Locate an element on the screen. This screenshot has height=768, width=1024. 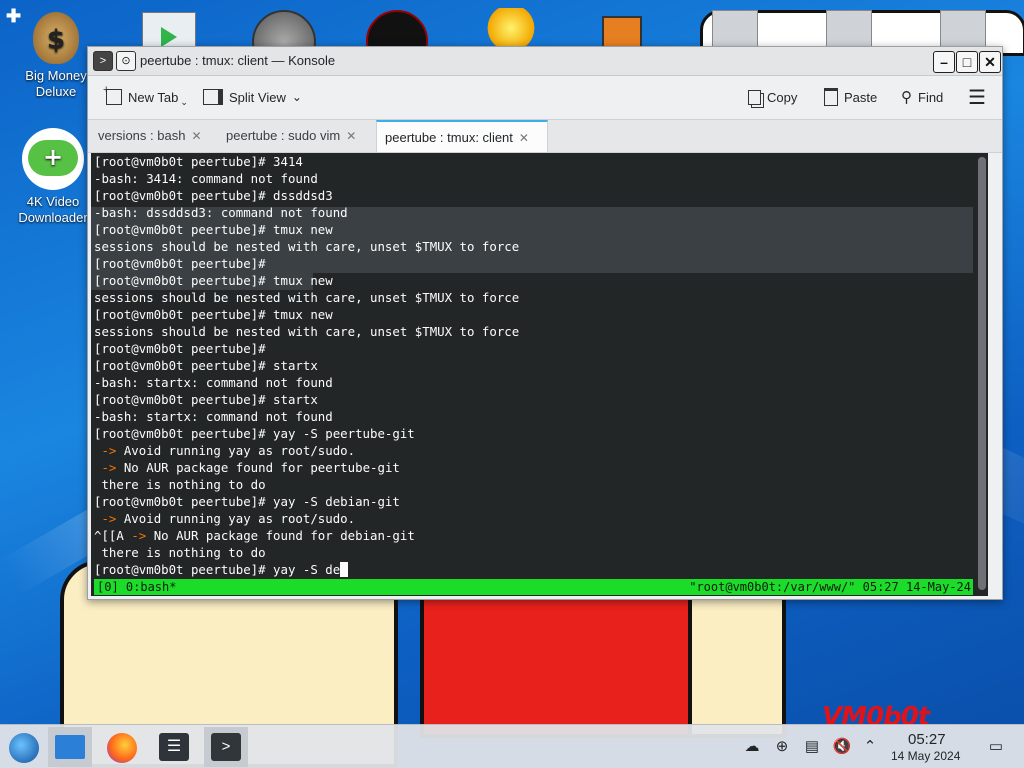
split-view-button: Split View ⌄ is located at coordinates (252, 97).